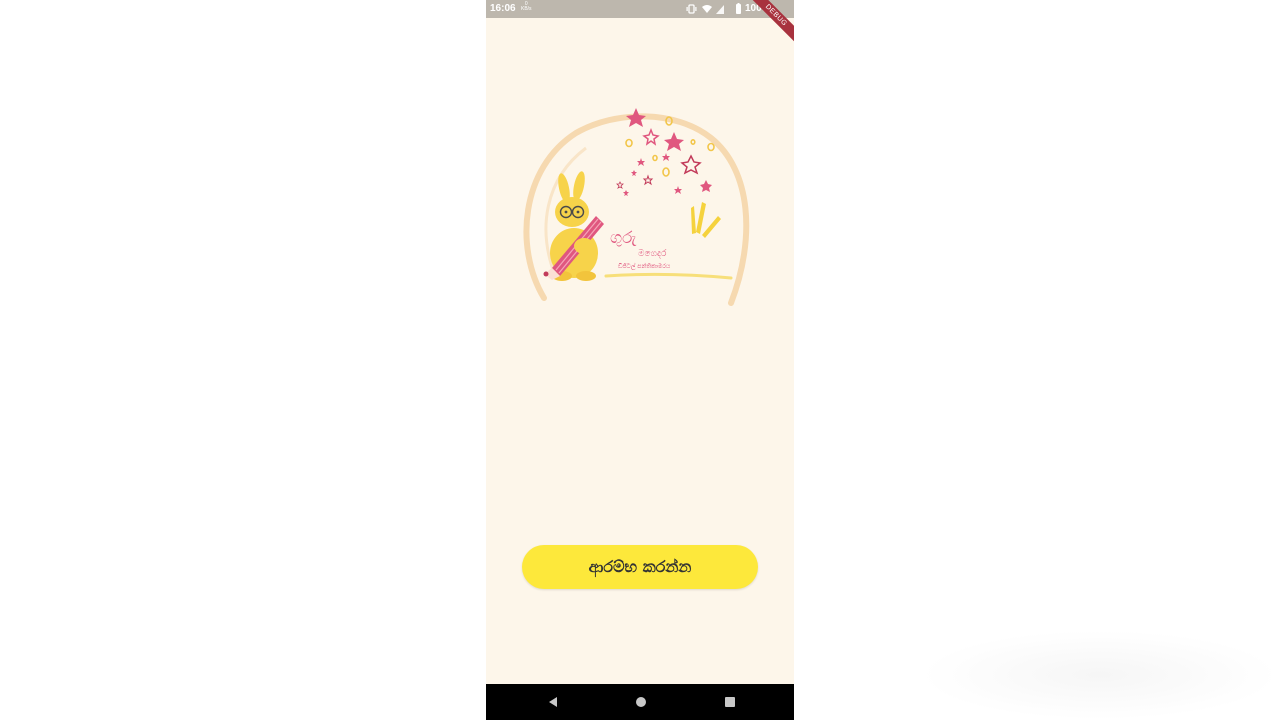 Image resolution: width=1280 pixels, height=720 pixels. I want to click on status-bar: 16:06 0 KB/s 100%, so click(640, 9).